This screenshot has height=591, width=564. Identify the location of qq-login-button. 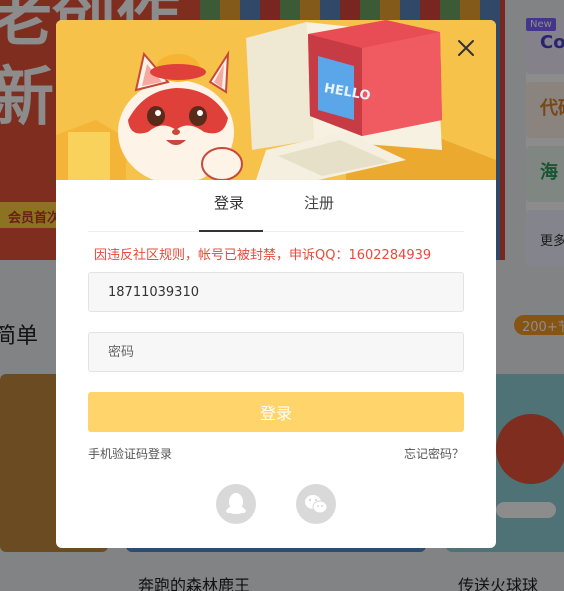
(236, 504).